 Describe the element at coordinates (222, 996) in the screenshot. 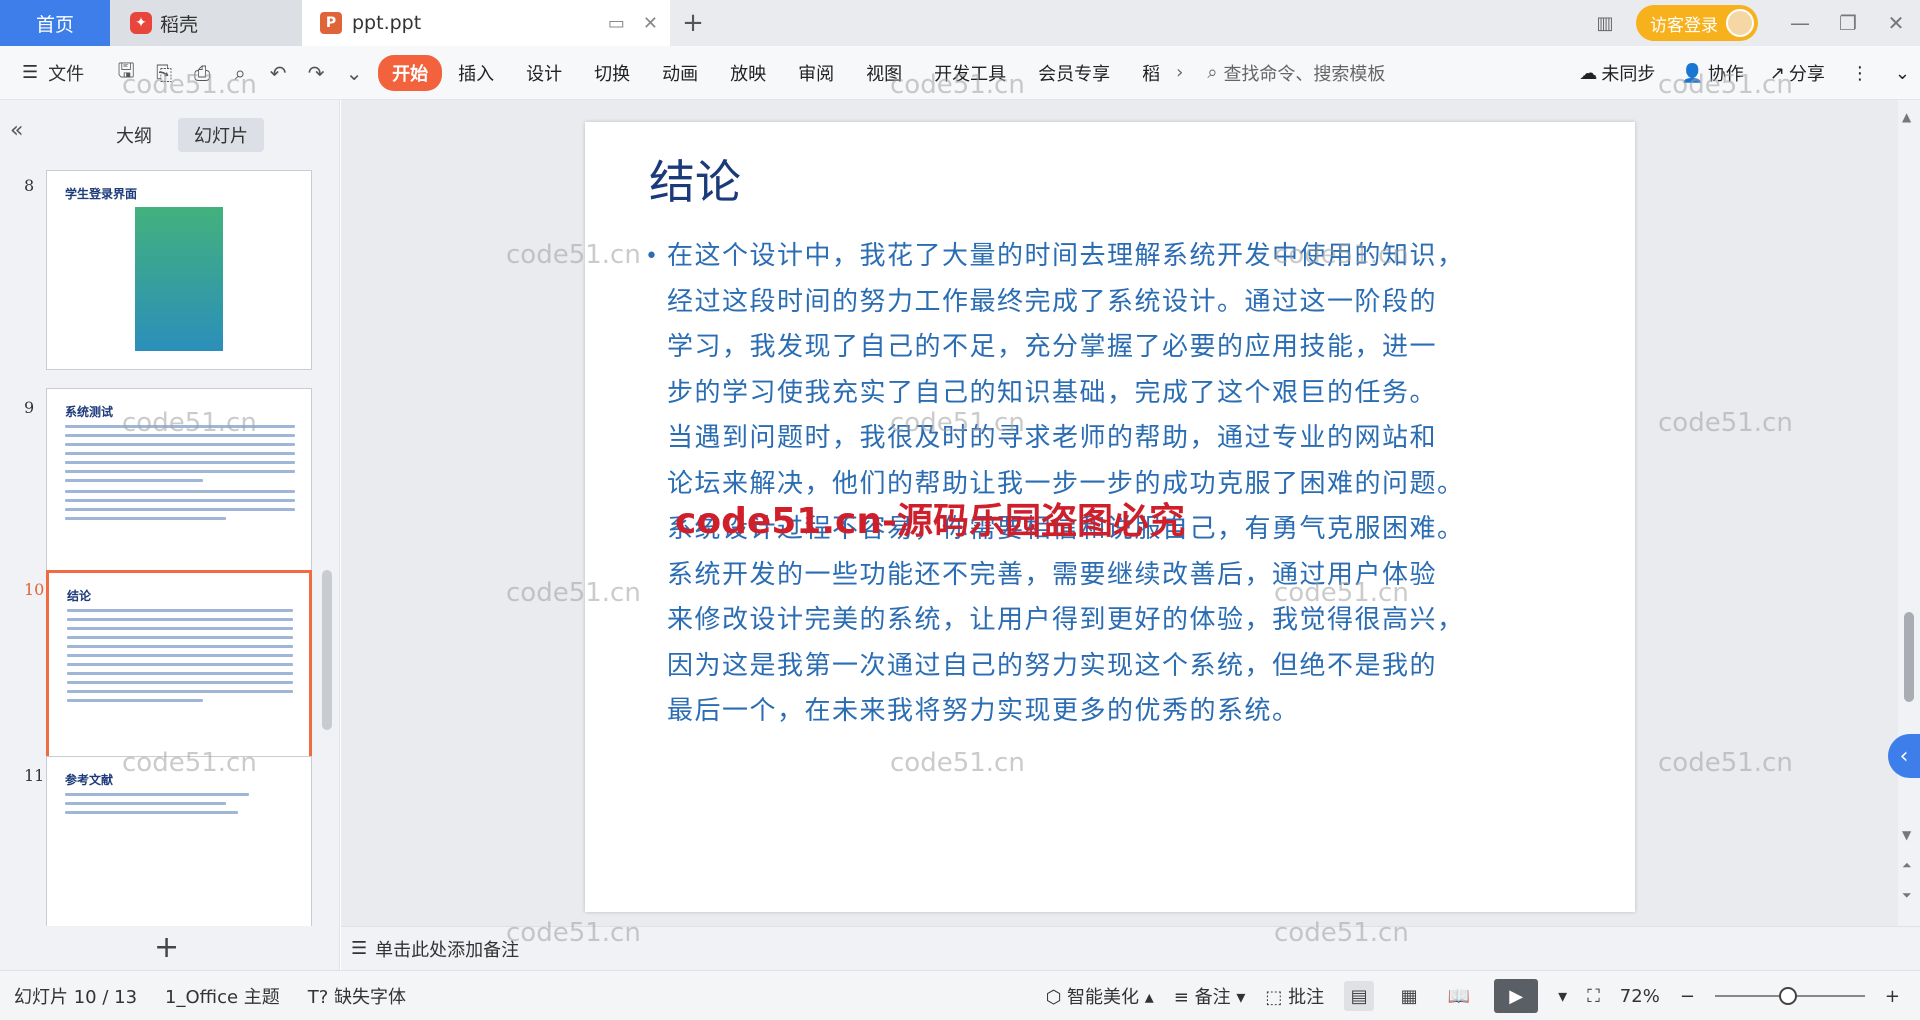

I see `theme-name: 1_Office 主题` at that location.